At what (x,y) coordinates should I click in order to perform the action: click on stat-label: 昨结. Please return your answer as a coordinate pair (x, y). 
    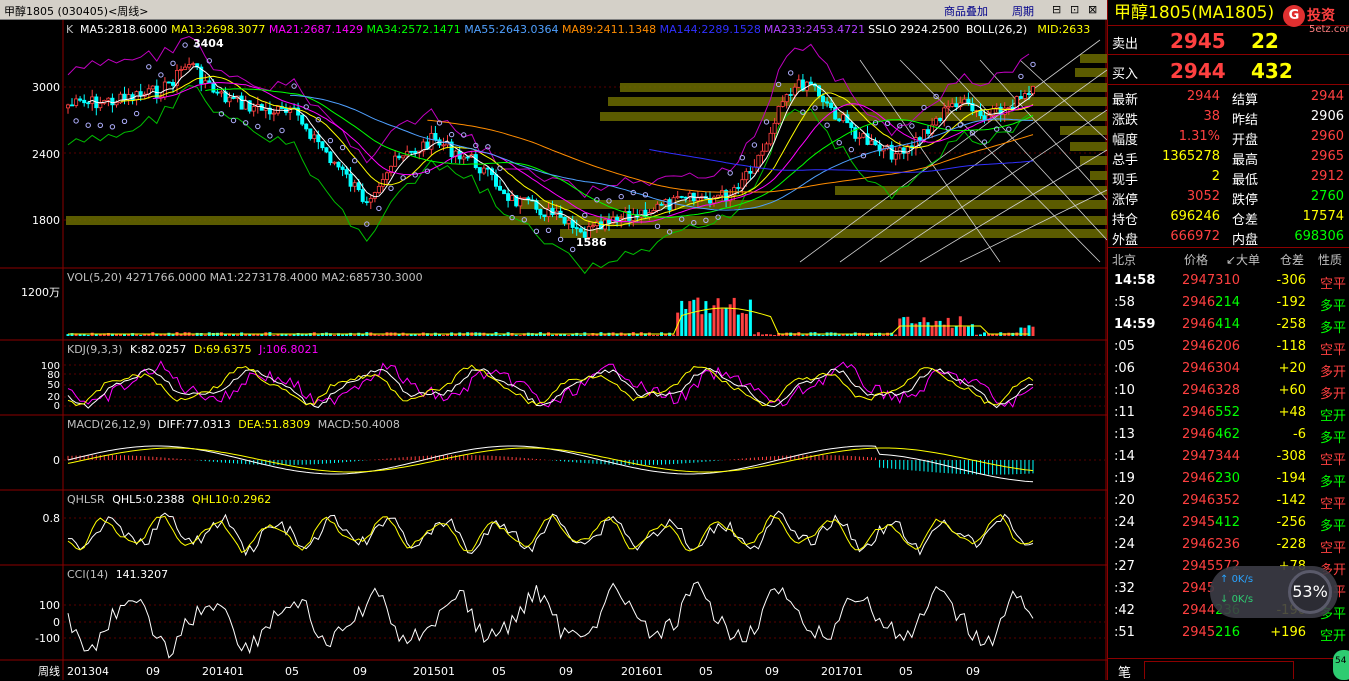
    Looking at the image, I should click on (1245, 120).